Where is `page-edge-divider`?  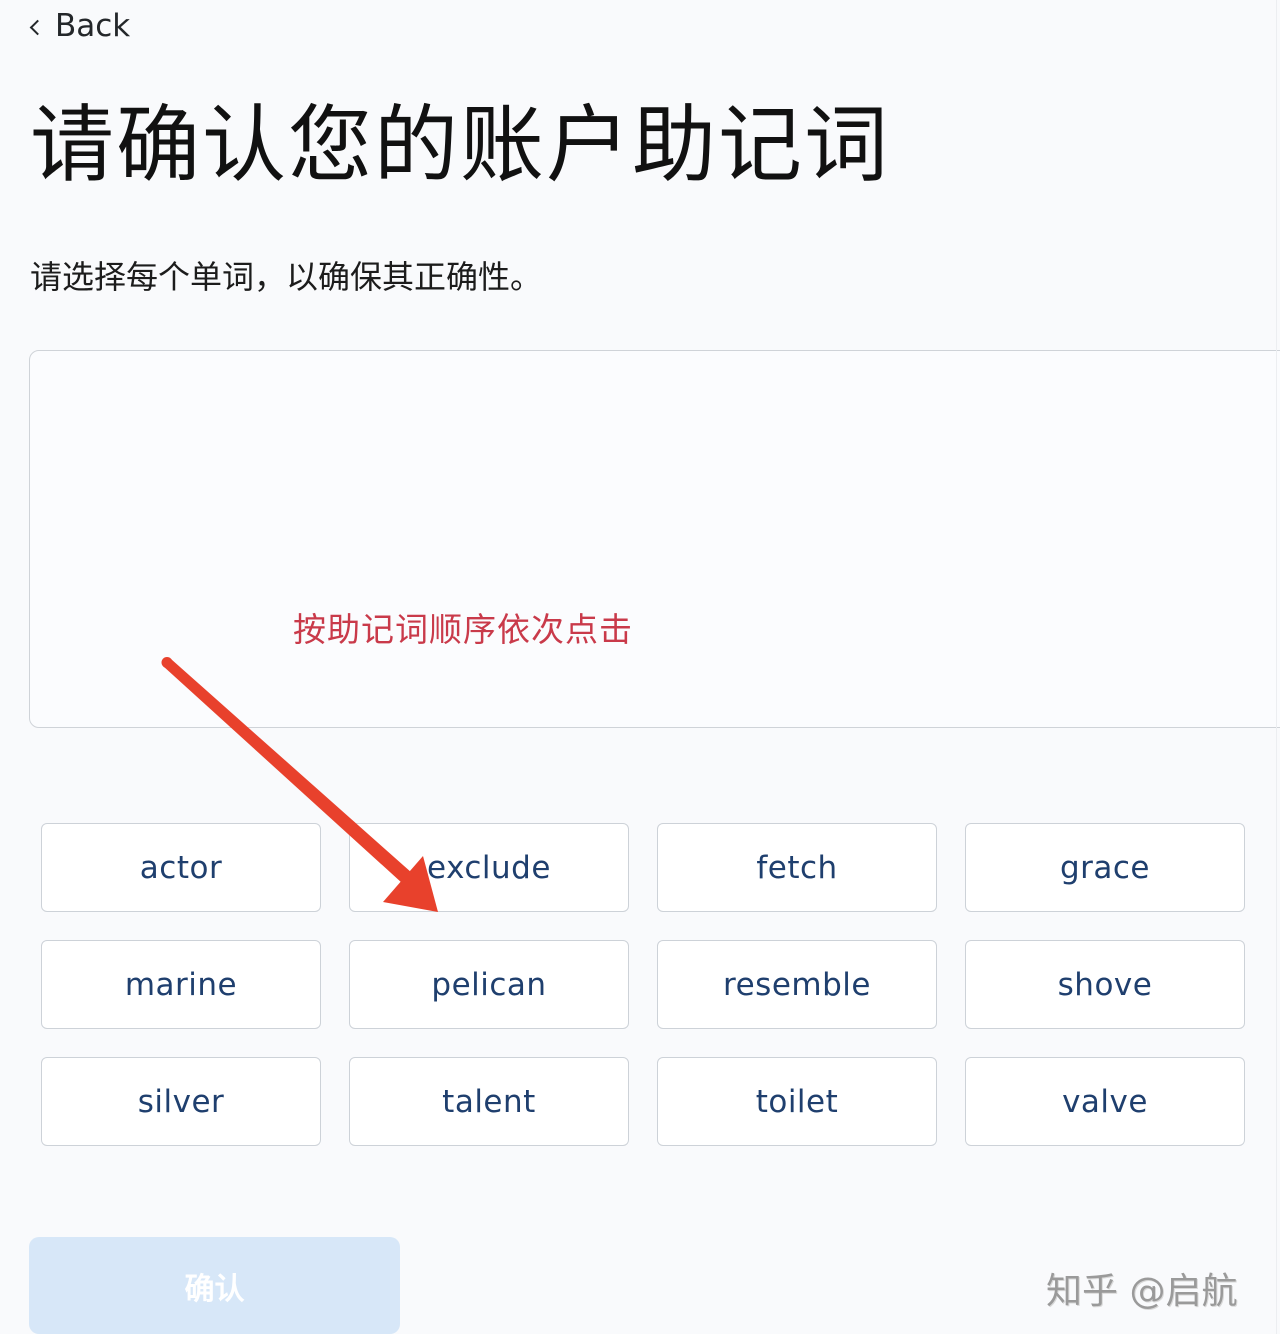 page-edge-divider is located at coordinates (1276, 667).